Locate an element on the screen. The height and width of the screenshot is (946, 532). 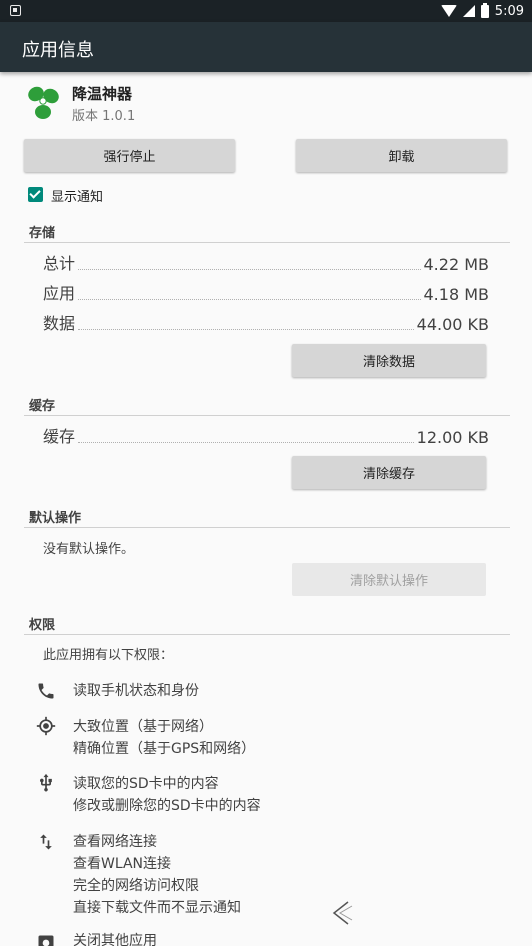
permission-group-apps: 关闭其他应用 is located at coordinates (115, 938).